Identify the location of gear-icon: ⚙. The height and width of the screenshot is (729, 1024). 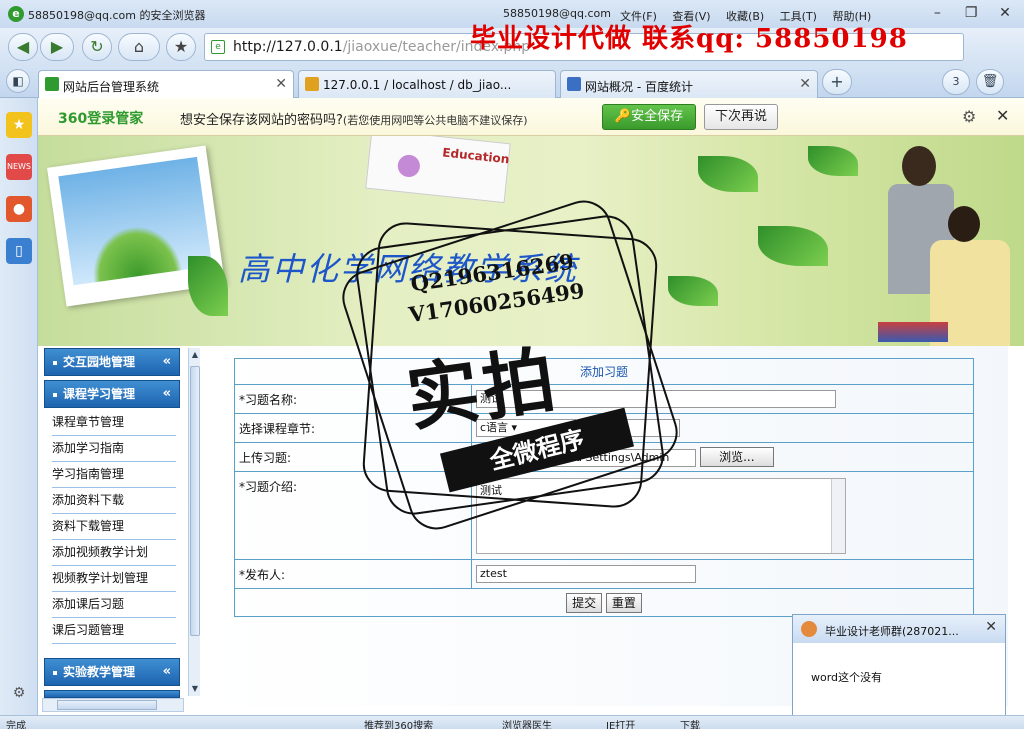
(969, 116).